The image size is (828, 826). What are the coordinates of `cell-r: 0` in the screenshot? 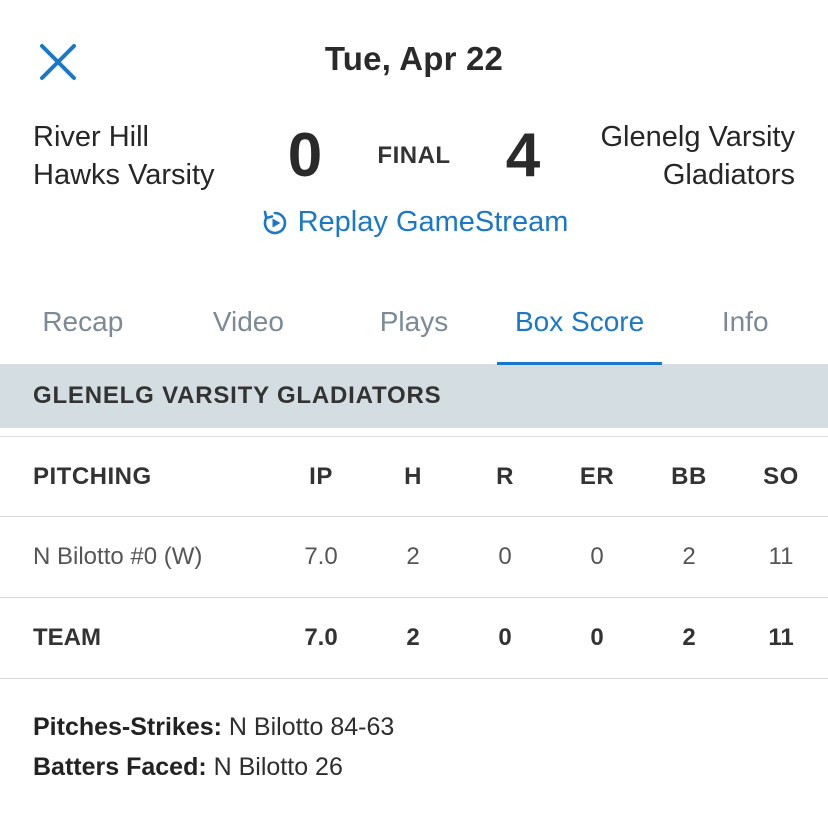 It's located at (505, 556).